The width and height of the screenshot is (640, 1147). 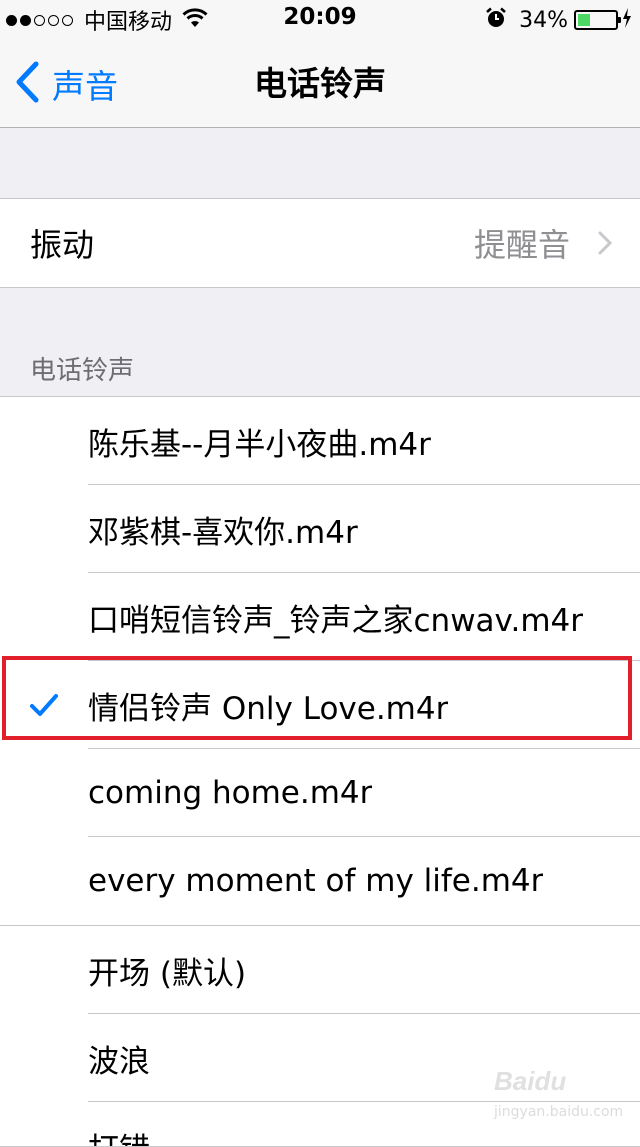 I want to click on watermark-subtitle: jingyan.baidu.com, so click(x=558, y=1112).